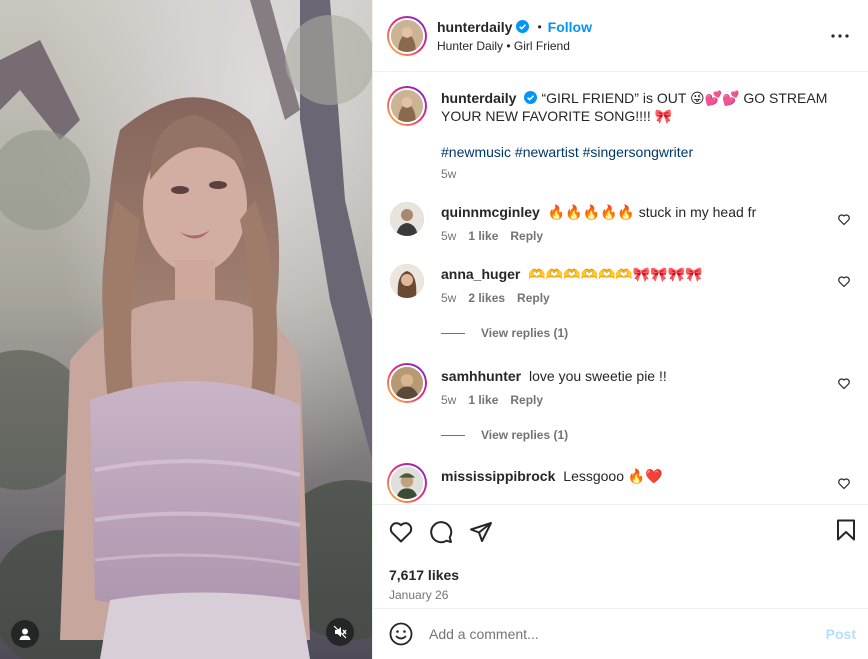 The image size is (868, 659). What do you see at coordinates (613, 476) in the screenshot?
I see `comment-text: Lessgooo 🔥❤️` at bounding box center [613, 476].